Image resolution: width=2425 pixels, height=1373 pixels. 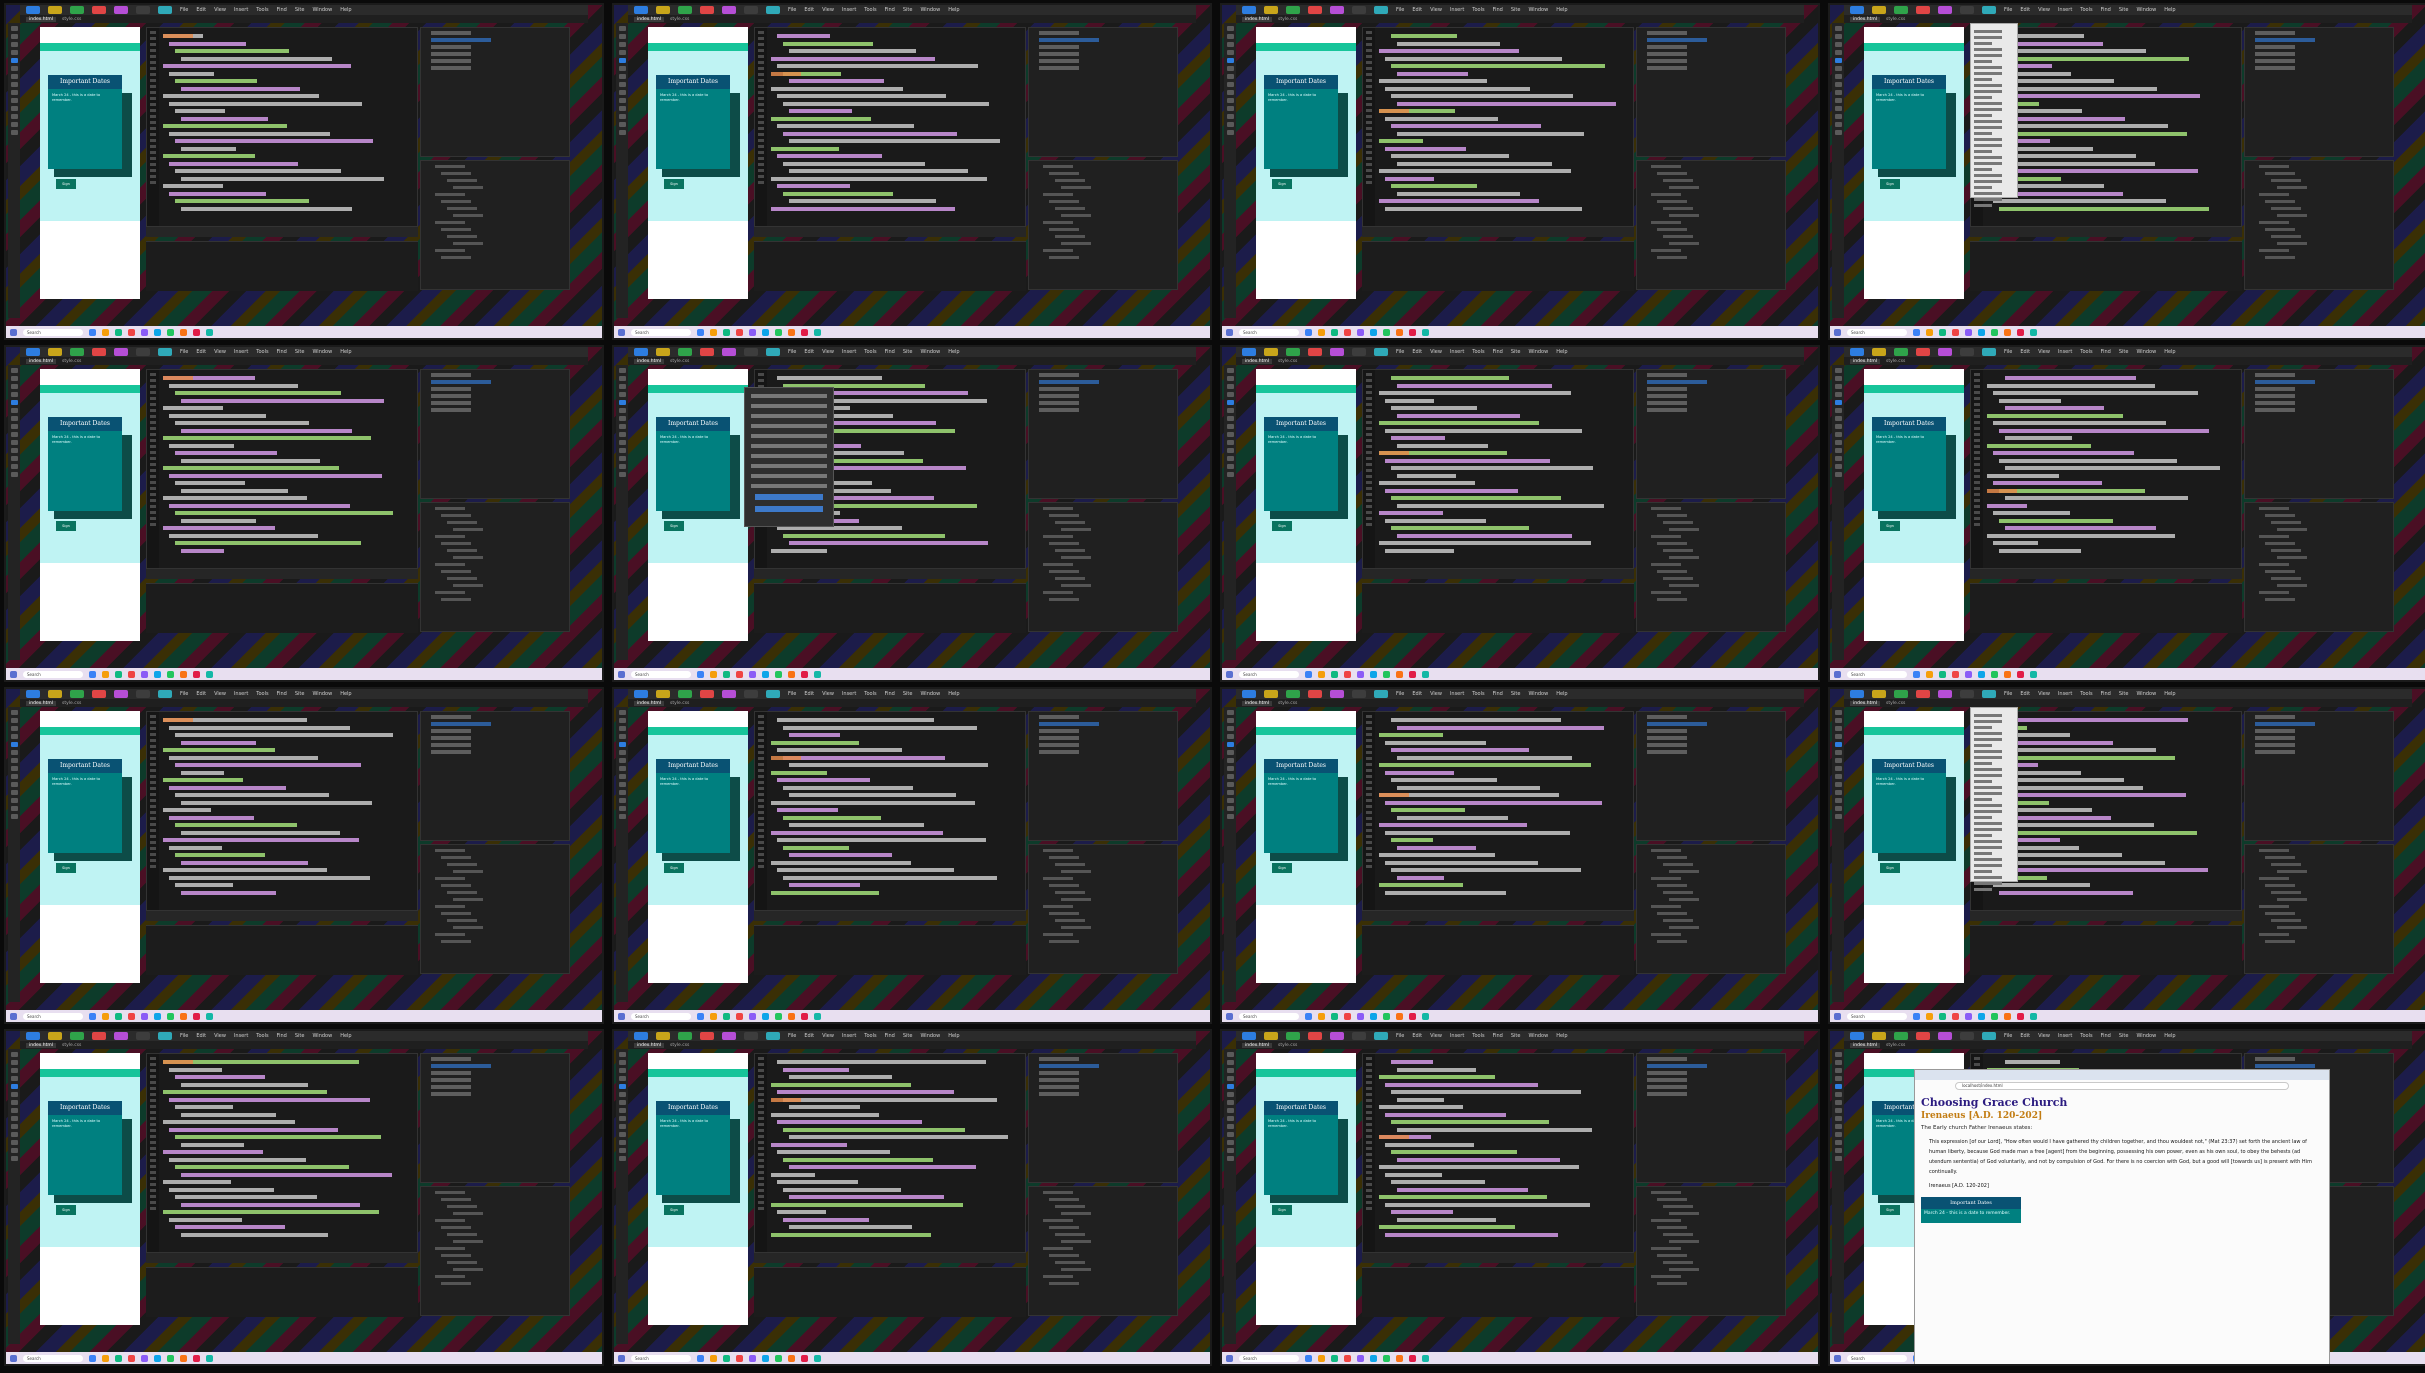 What do you see at coordinates (1838, 512) in the screenshot?
I see `tools-toolbar` at bounding box center [1838, 512].